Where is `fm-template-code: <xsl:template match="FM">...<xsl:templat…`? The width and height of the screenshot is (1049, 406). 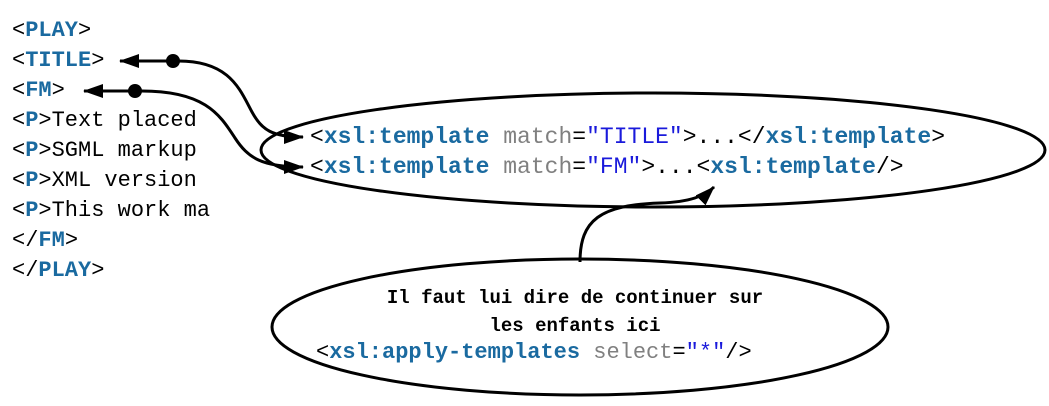
fm-template-code: <xsl:template match="FM">...<xsl:templat… is located at coordinates (607, 167).